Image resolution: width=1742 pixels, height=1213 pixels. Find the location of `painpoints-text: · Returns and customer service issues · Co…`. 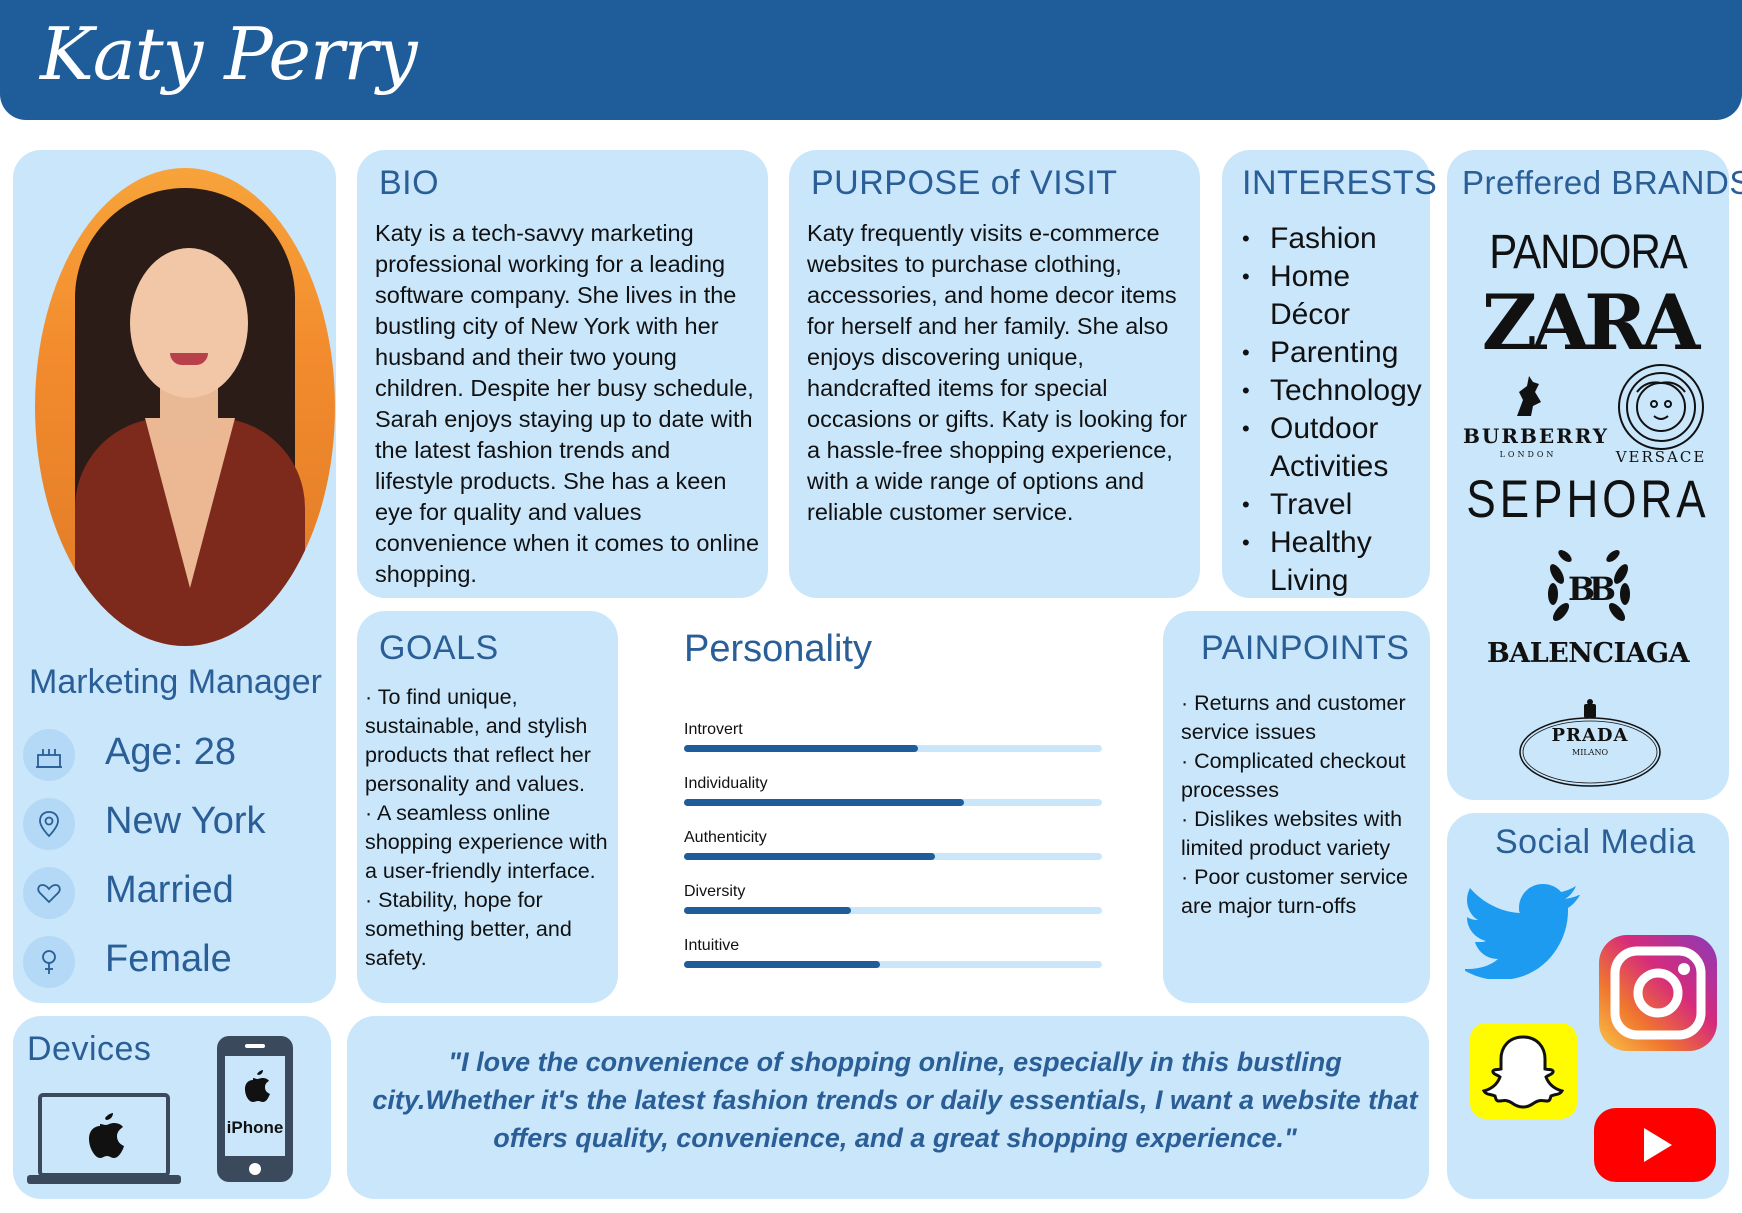

painpoints-text: · Returns and customer service issues · Co… is located at coordinates (1295, 804).